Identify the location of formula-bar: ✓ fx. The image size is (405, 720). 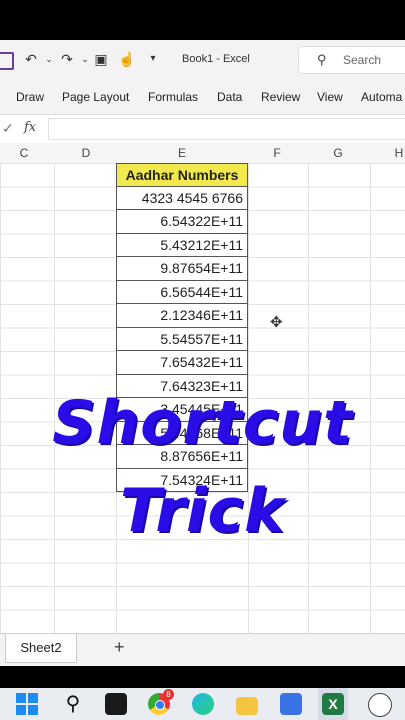
(202, 129).